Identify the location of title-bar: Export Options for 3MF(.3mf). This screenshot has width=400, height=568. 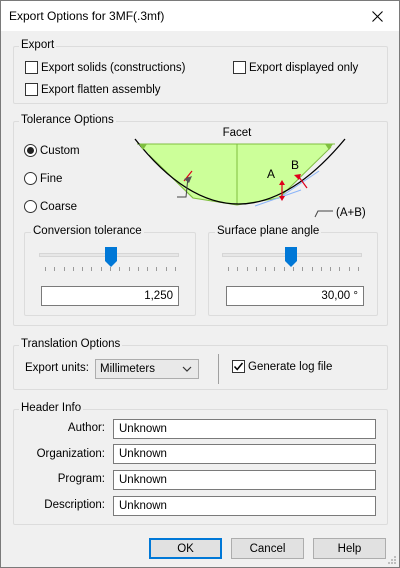
(200, 16).